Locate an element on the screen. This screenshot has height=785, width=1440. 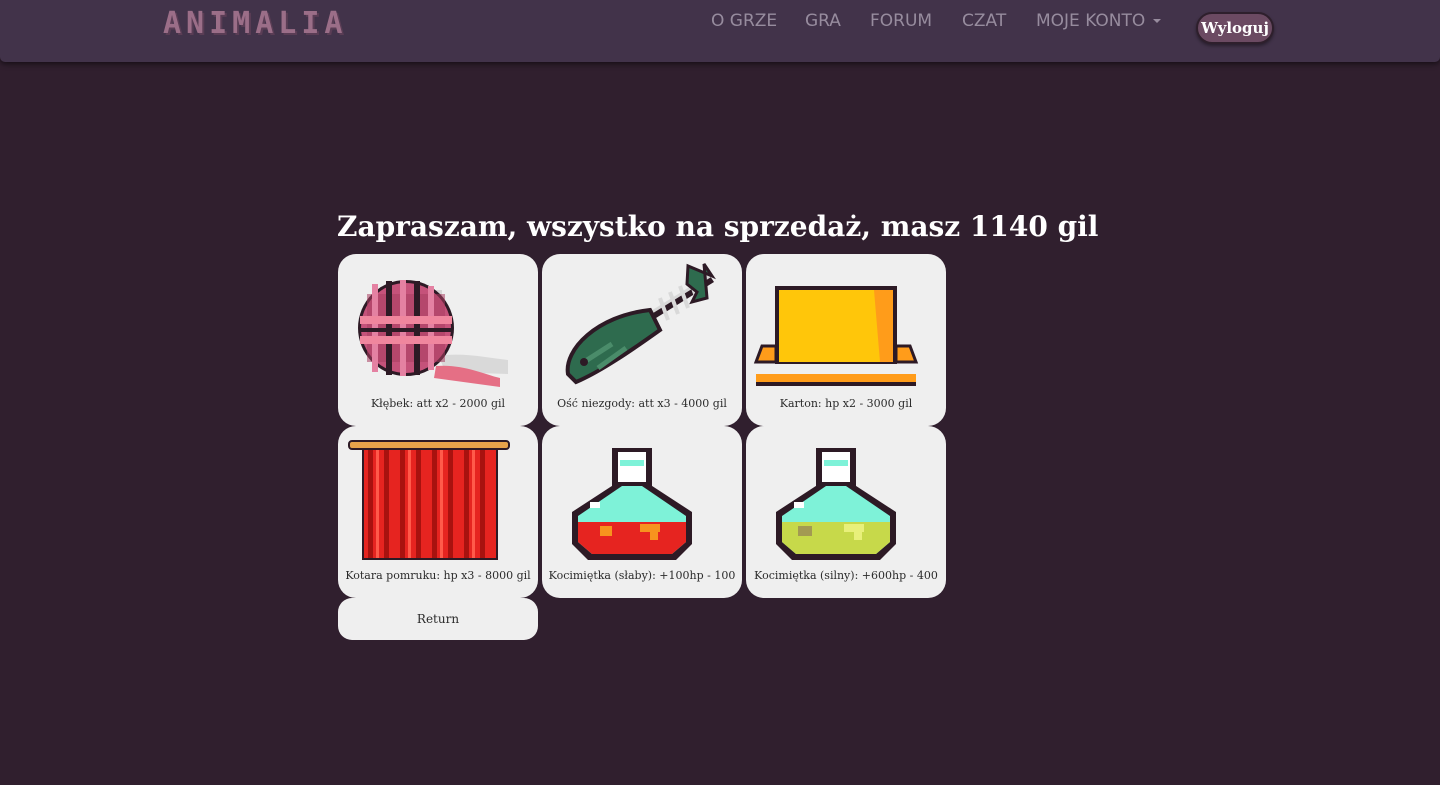
shop-item-label: Karton: hp x2 - 3000 gil is located at coordinates (846, 403).